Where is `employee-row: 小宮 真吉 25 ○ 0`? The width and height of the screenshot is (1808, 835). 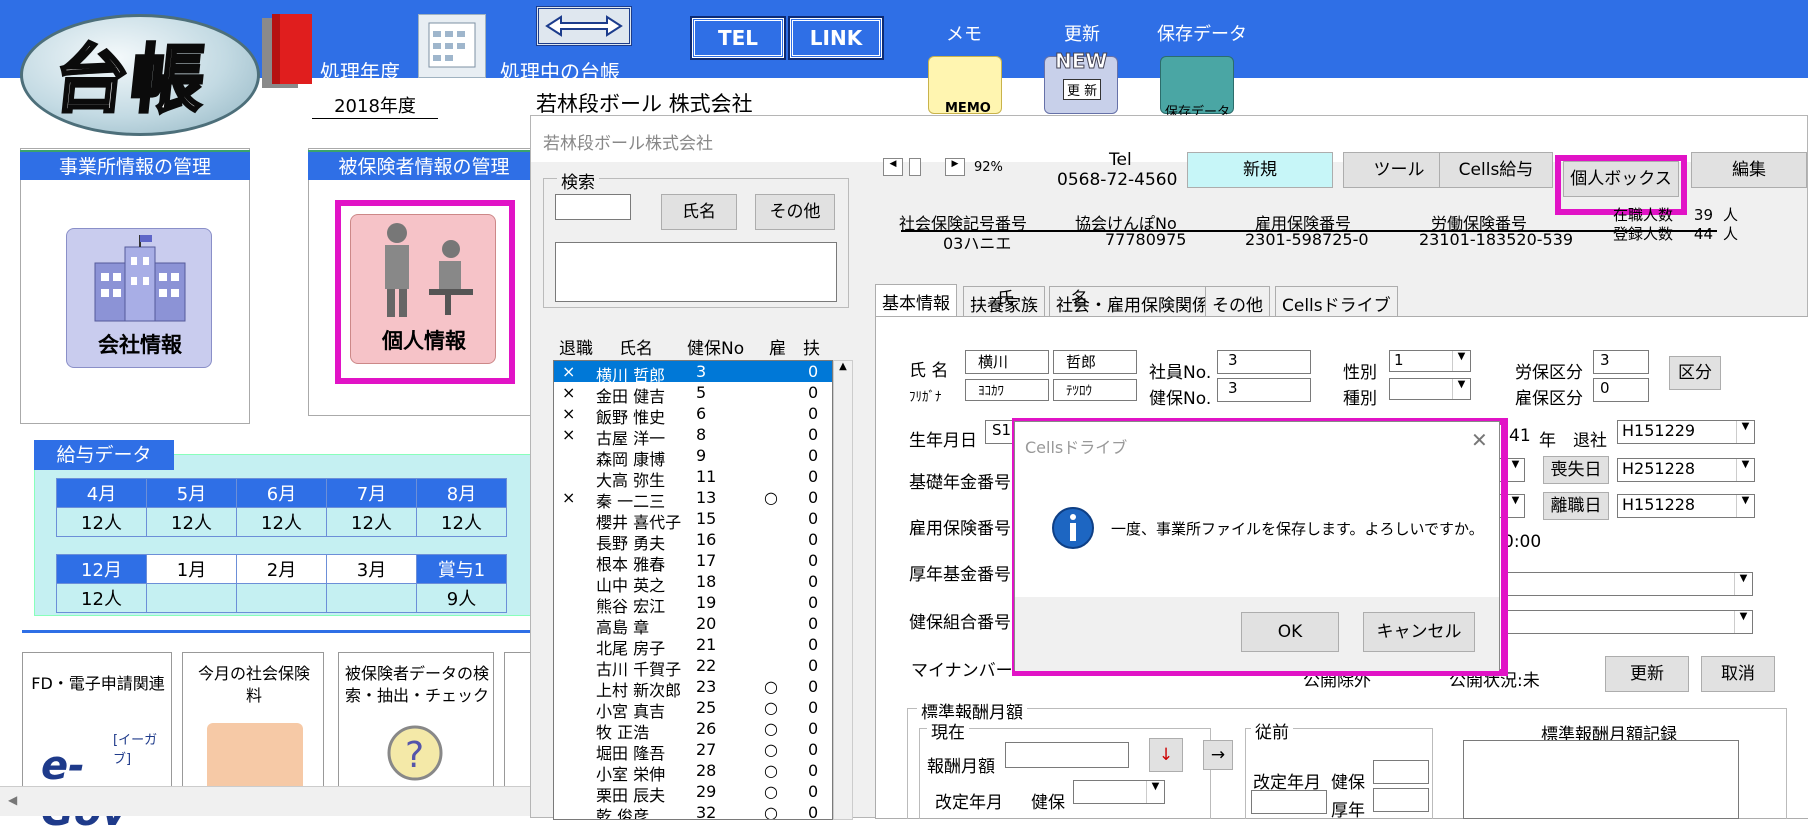
employee-row: 小宮 真吉 25 ○ 0 is located at coordinates (693, 709).